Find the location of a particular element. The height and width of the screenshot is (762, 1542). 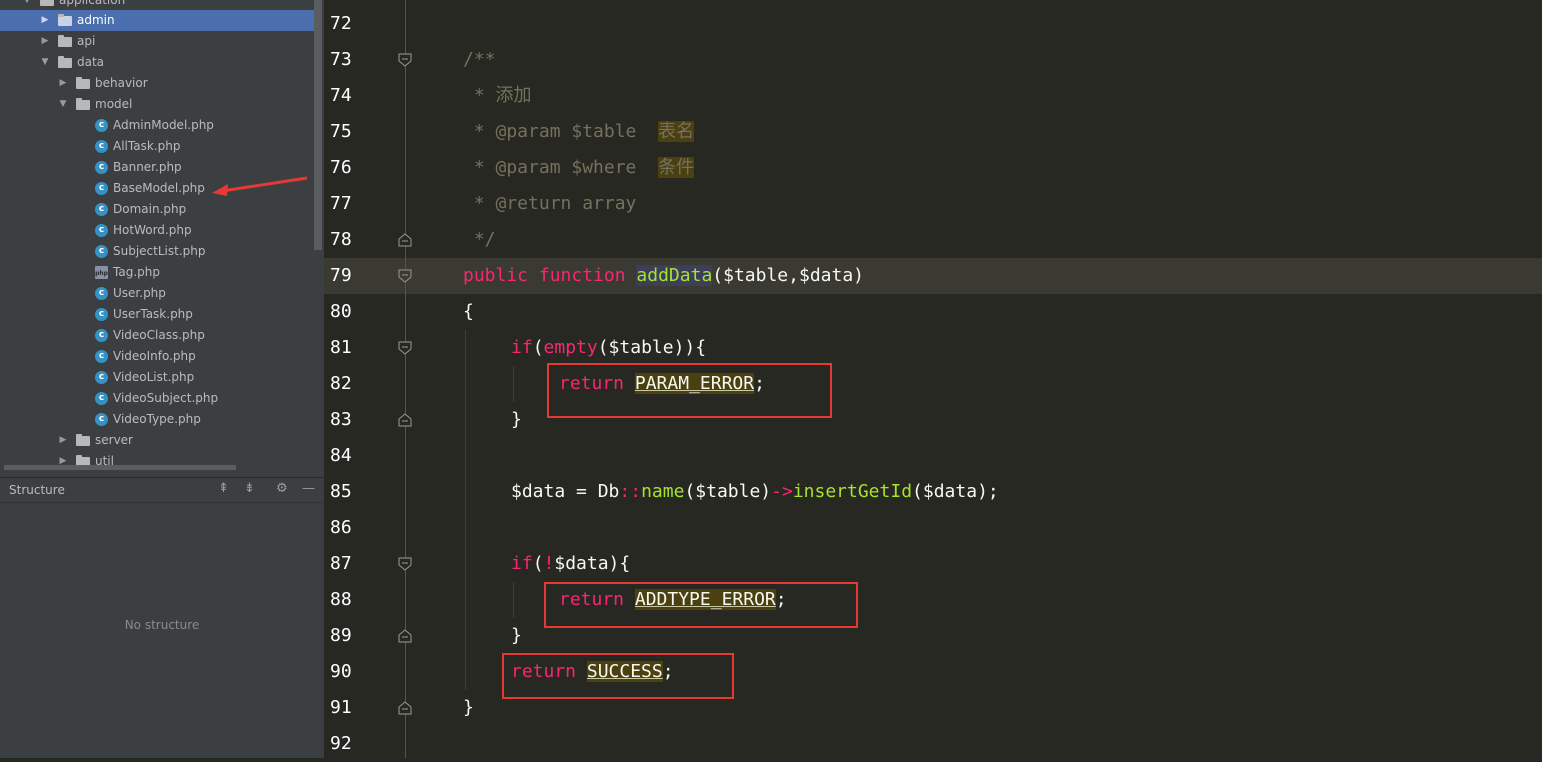

tree-file-videolist: c VideoList.php is located at coordinates (157, 377).